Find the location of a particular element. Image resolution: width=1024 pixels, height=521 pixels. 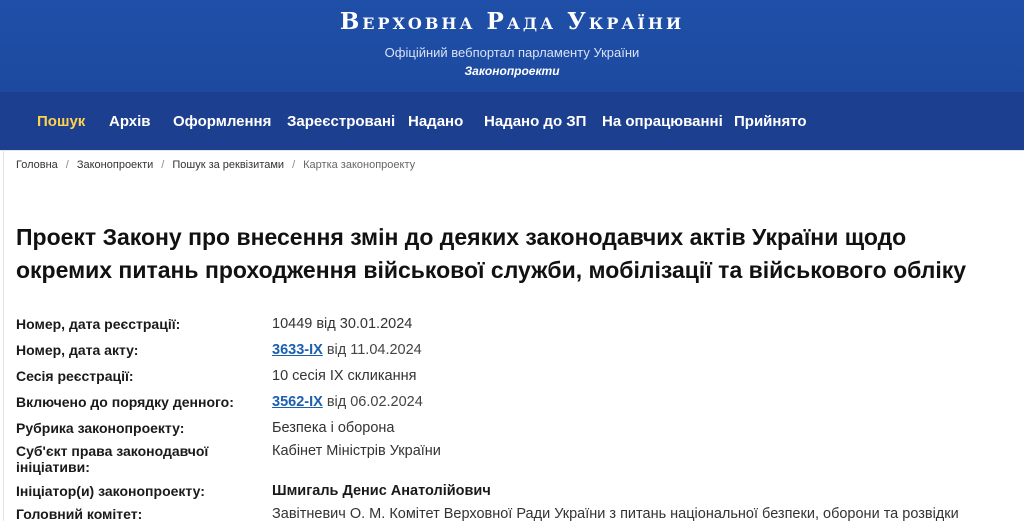

field-label: Суб'єкт права законодавчої ініціативи: is located at coordinates (112, 459).